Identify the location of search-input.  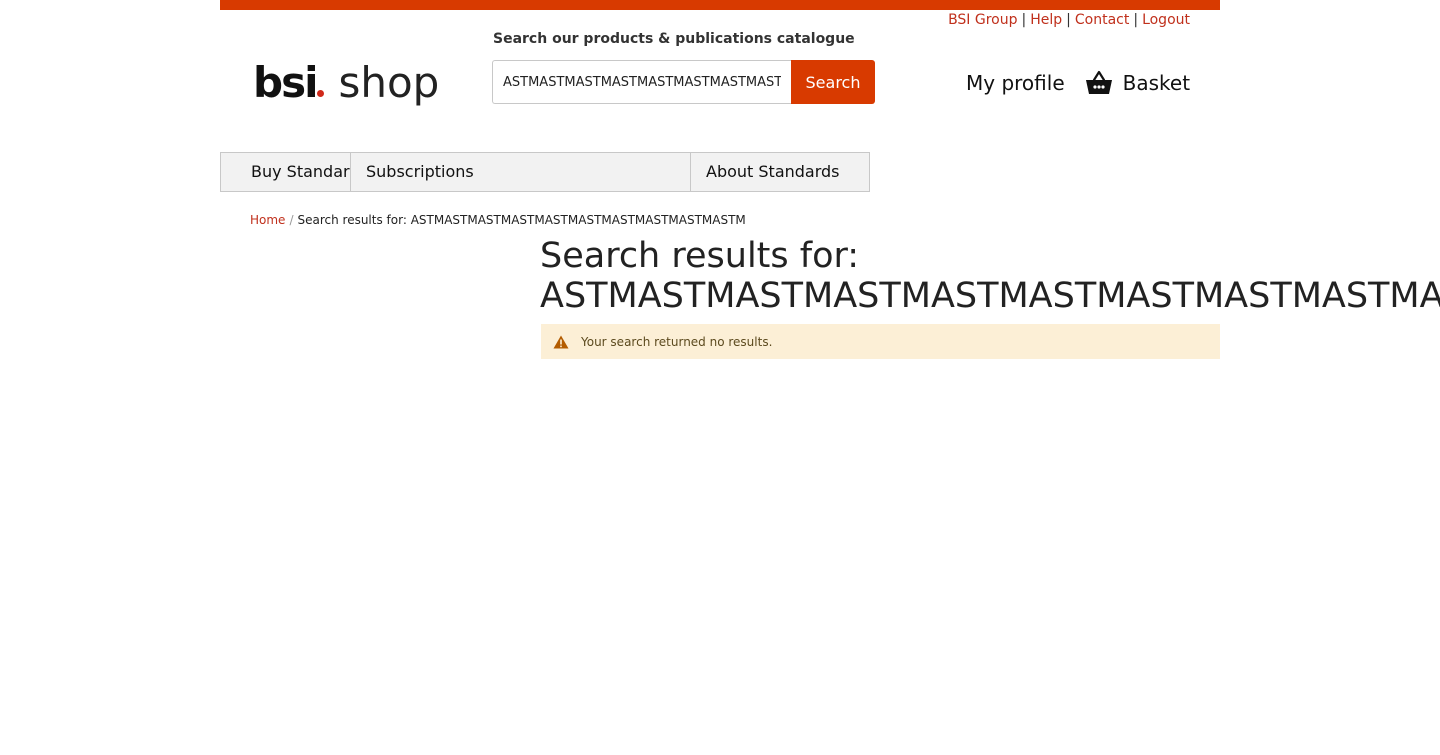
(641, 82).